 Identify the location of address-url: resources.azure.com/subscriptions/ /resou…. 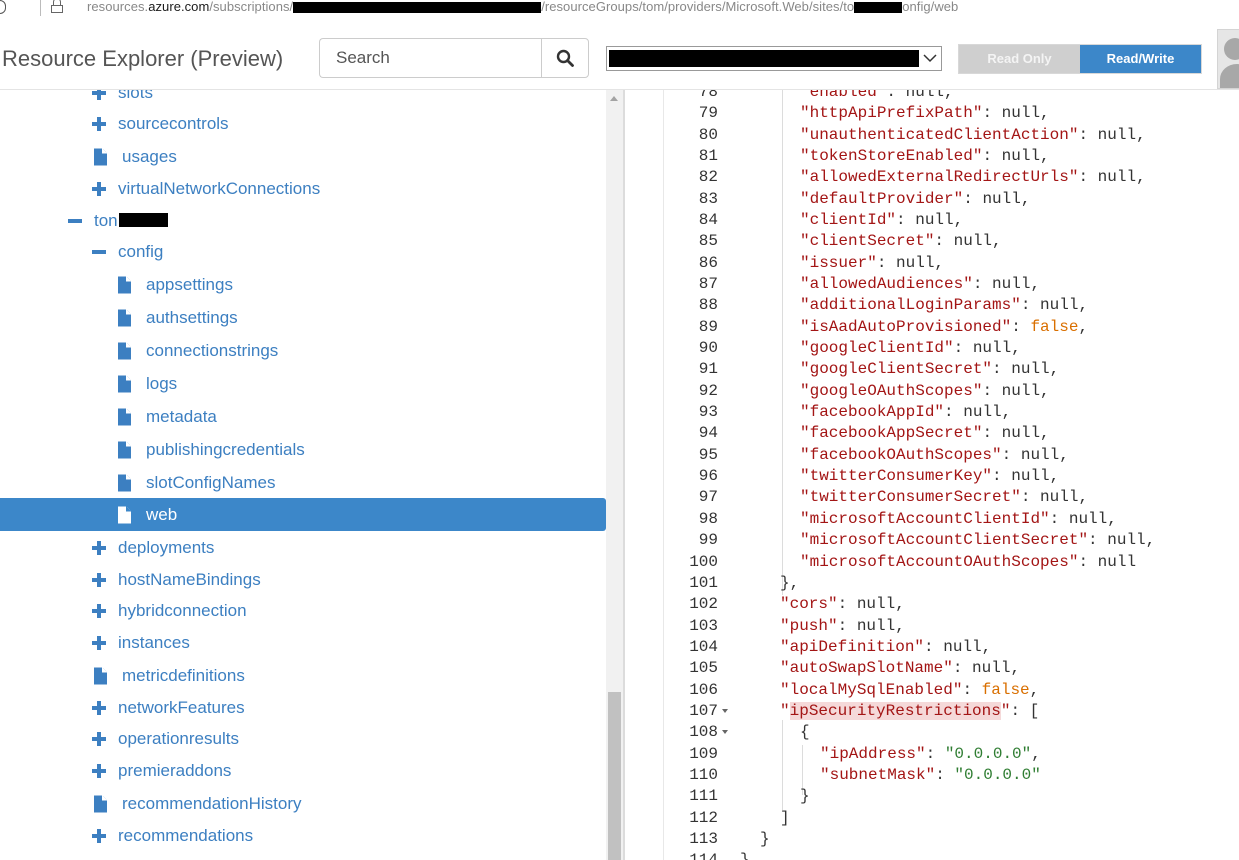
(522, 7).